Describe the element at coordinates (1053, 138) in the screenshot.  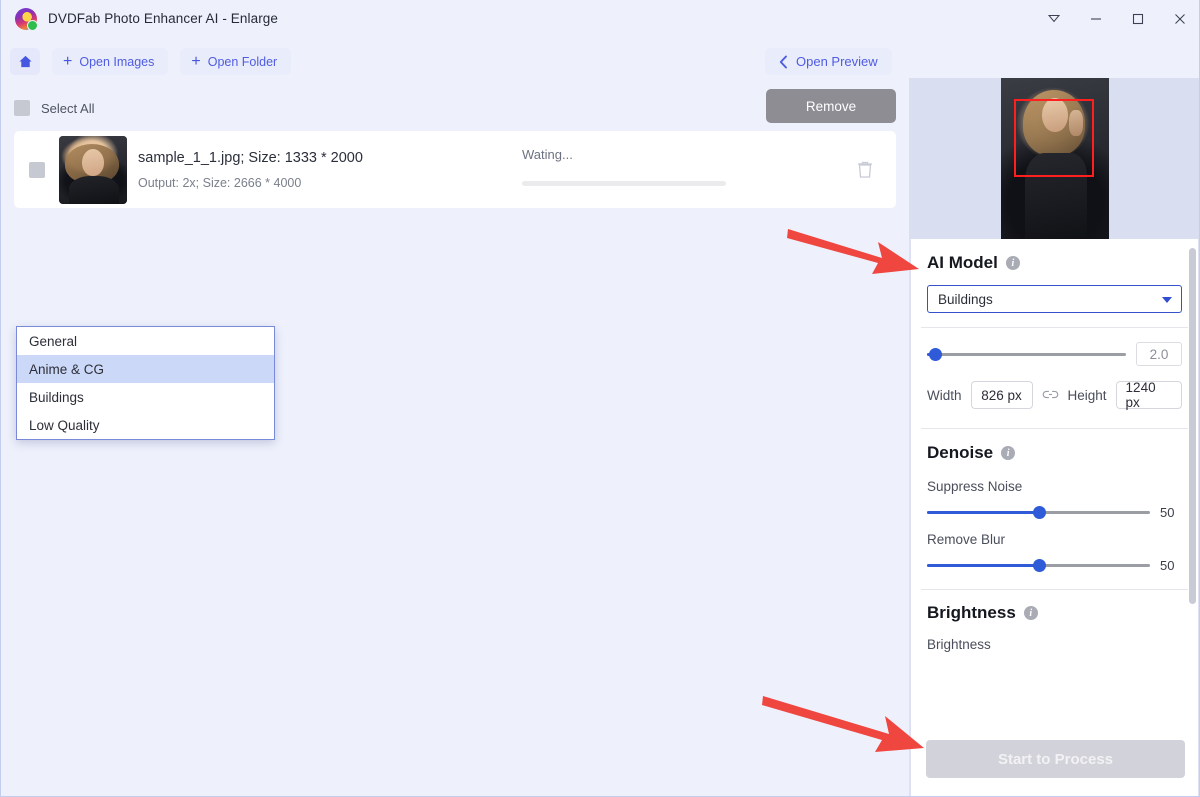
I see `crop-selection-rect` at that location.